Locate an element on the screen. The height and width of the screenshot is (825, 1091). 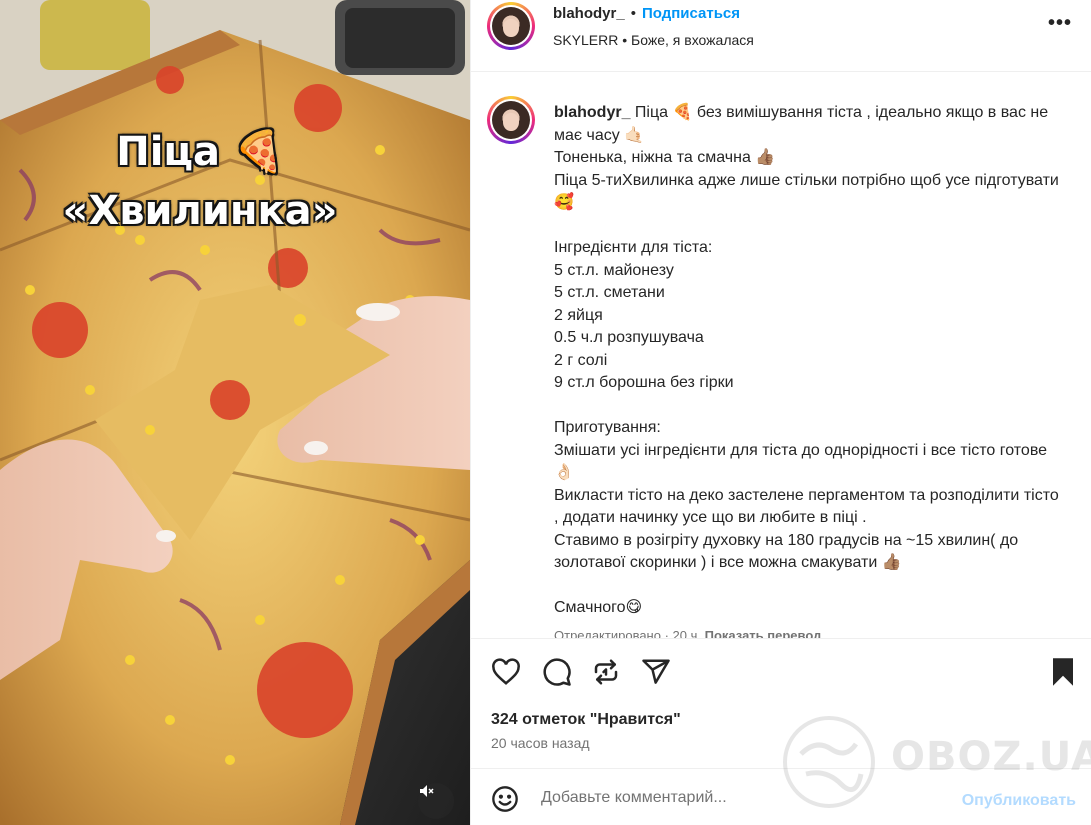
mute-button is located at coordinates (436, 801).